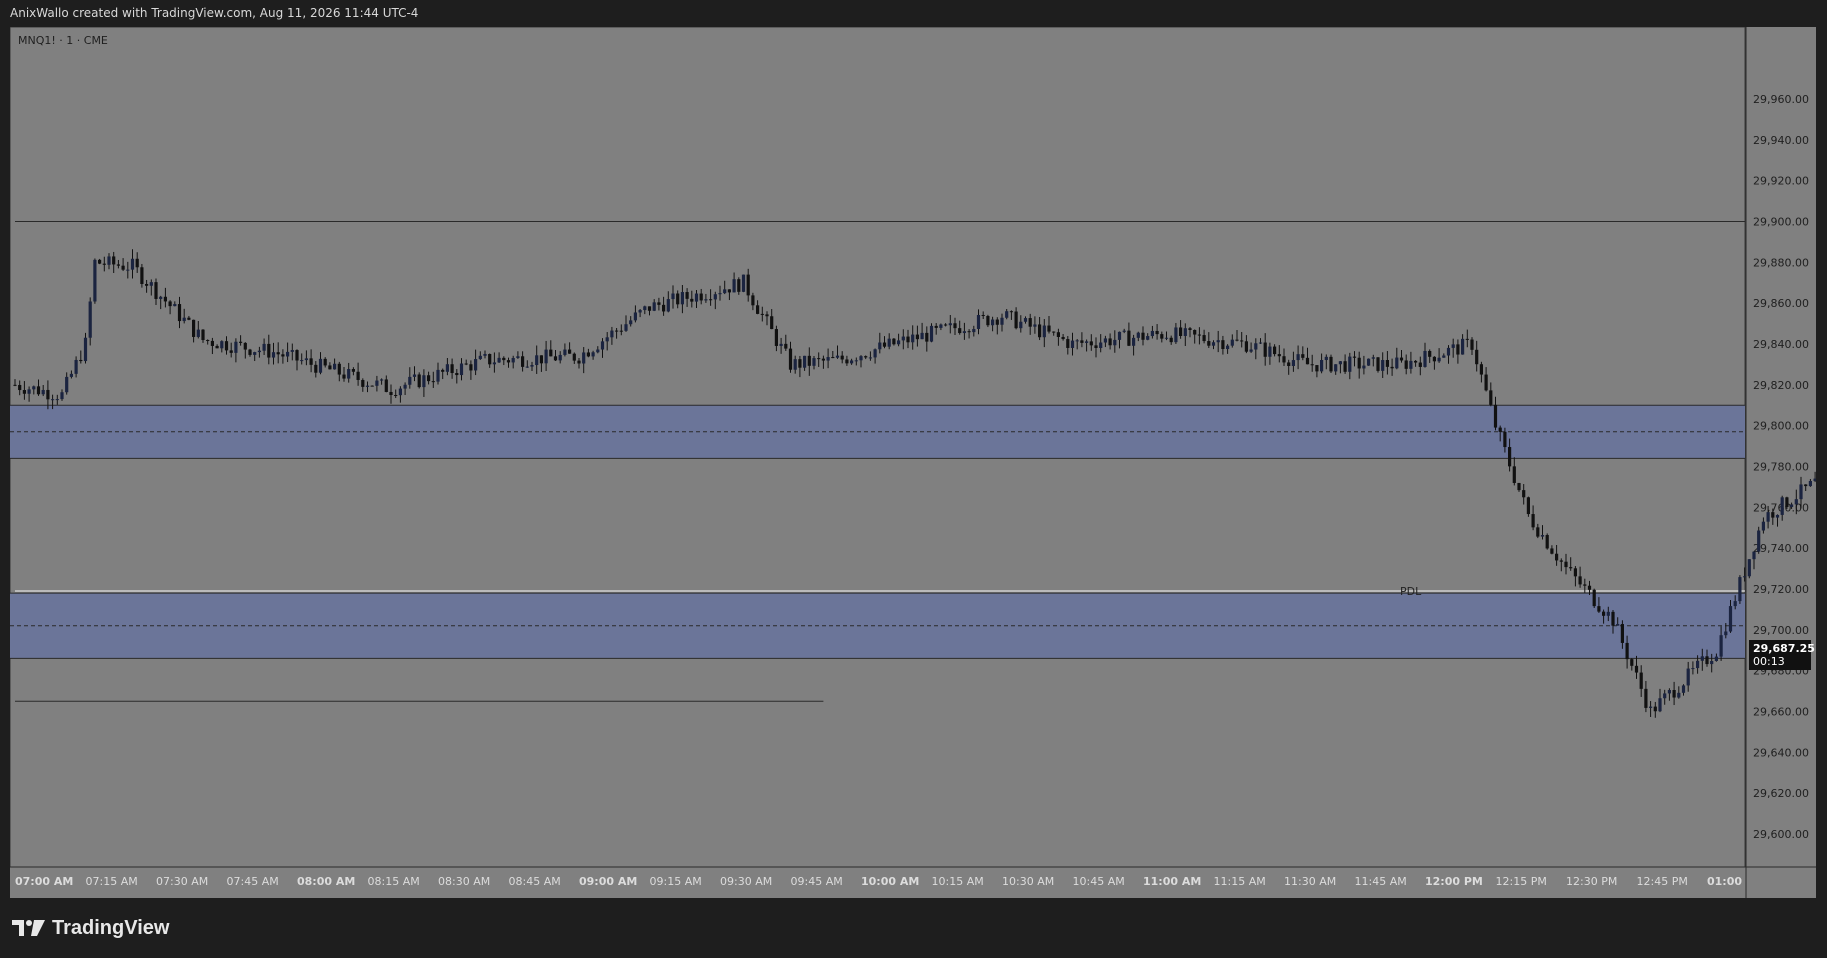 Image resolution: width=1827 pixels, height=958 pixels. I want to click on x-tick-label: 11:30 AM, so click(1310, 881).